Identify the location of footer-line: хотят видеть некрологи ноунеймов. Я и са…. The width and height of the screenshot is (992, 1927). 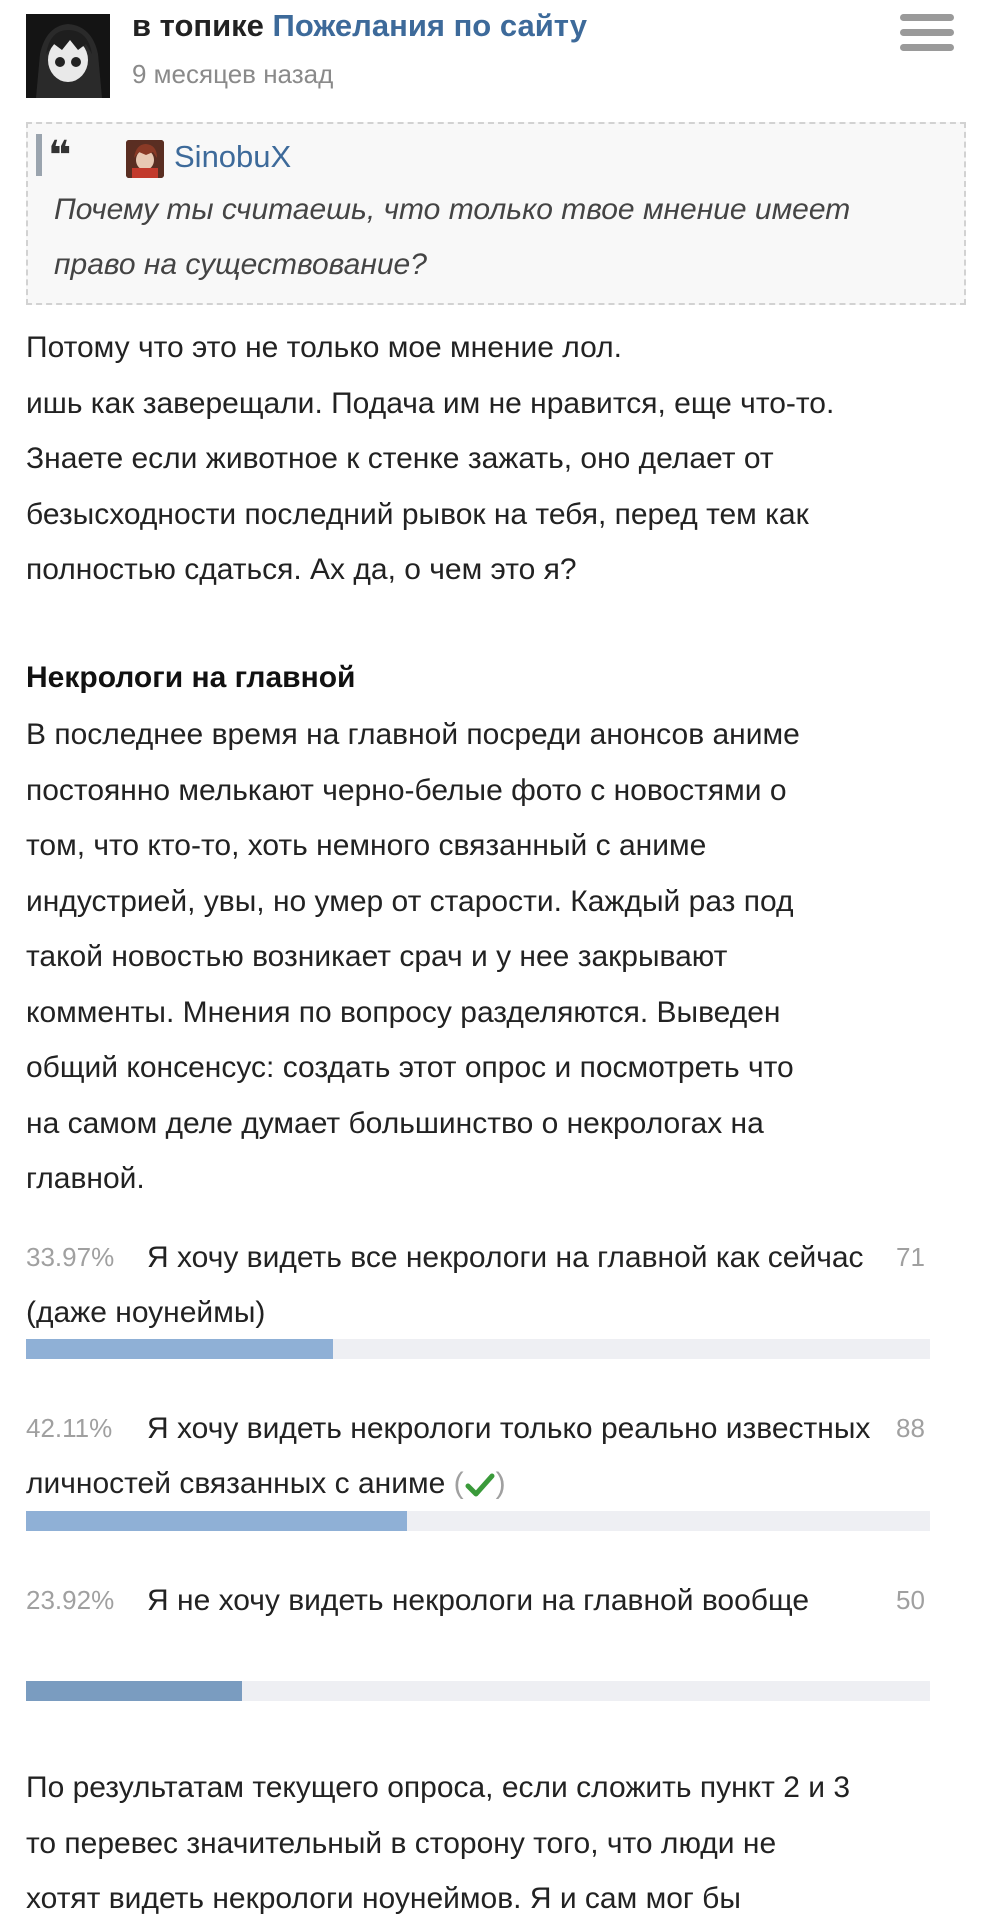
(383, 1898).